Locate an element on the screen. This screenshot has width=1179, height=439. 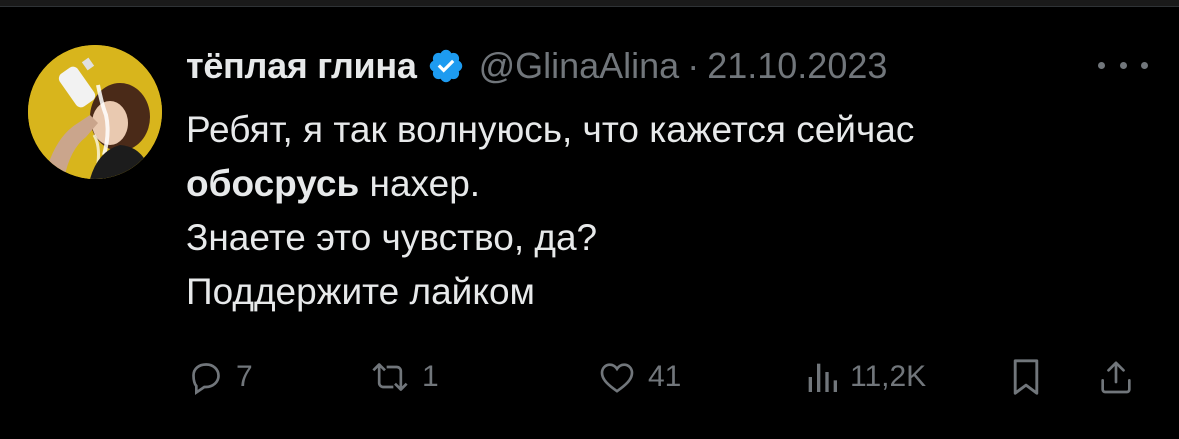
retweet-icon is located at coordinates (390, 377).